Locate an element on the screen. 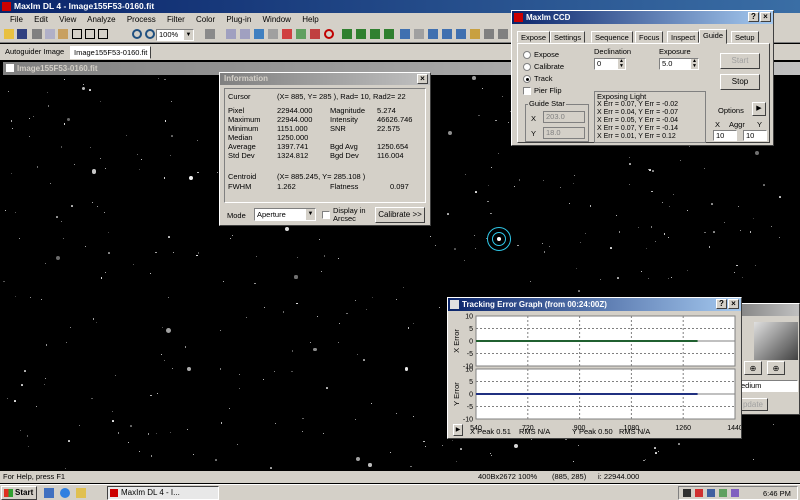 Image resolution: width=800 pixels, height=500 pixels. menu-help: Help is located at coordinates (310, 19).